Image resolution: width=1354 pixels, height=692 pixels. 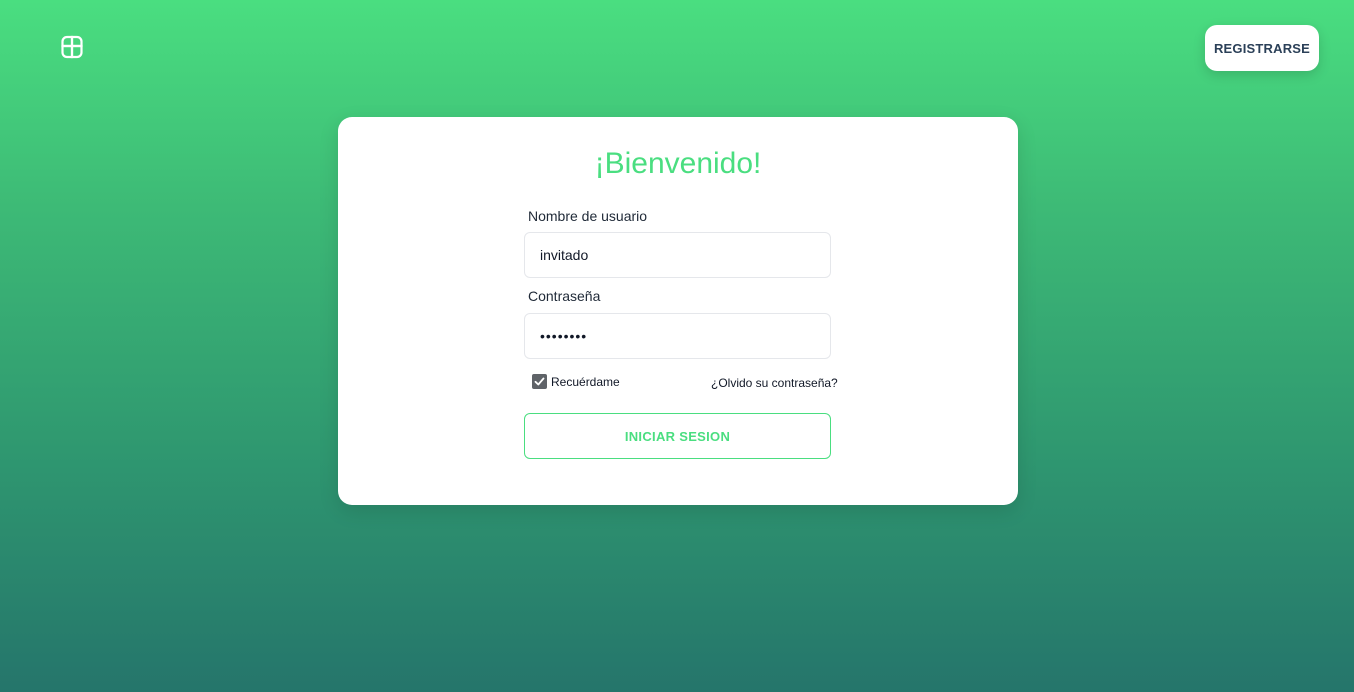 What do you see at coordinates (588, 216) in the screenshot?
I see `username-label: Nombre de usuario` at bounding box center [588, 216].